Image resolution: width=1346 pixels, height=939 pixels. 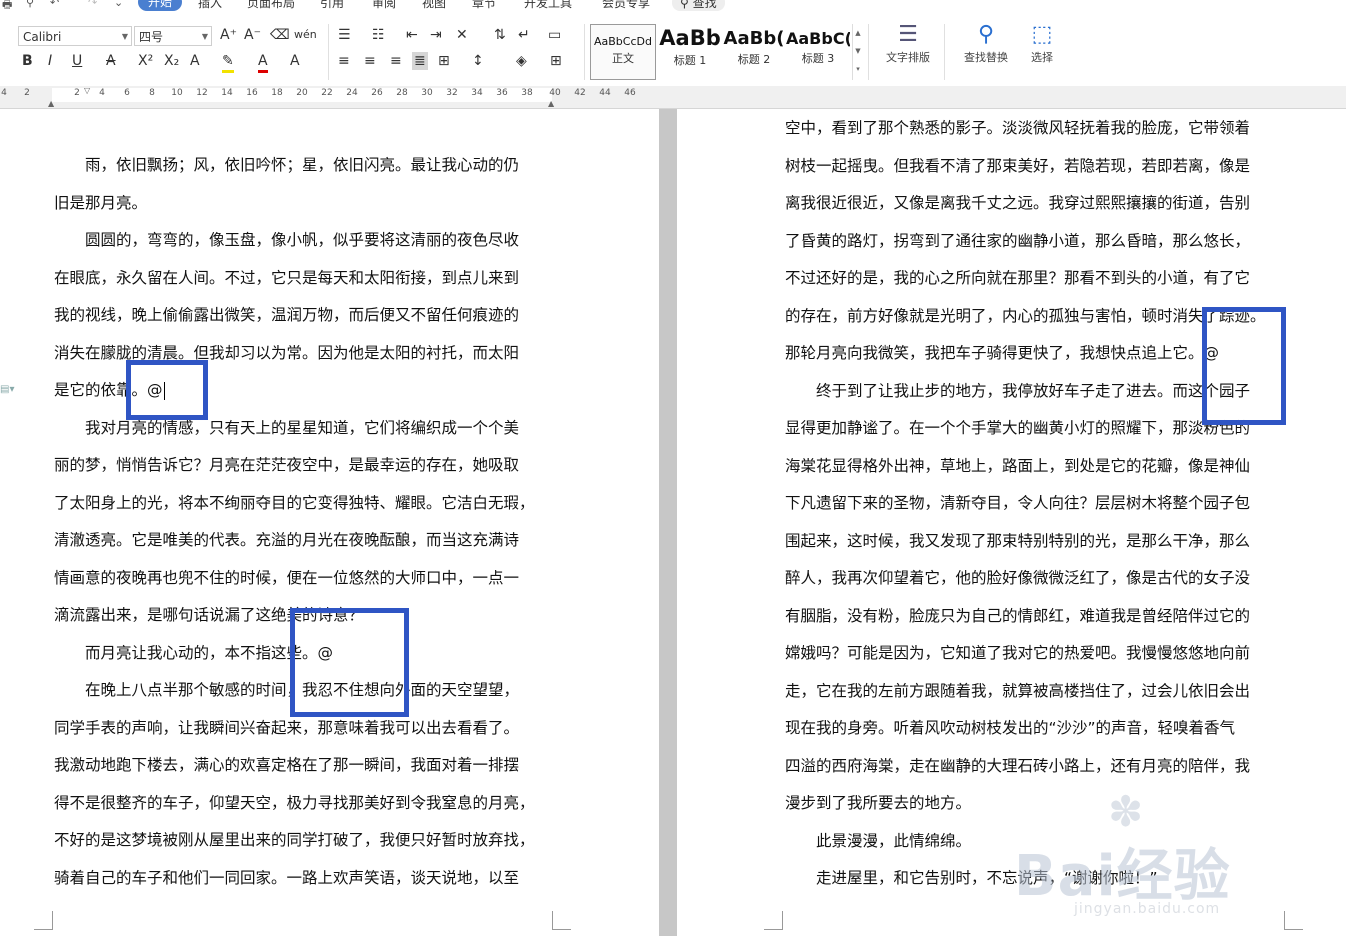 What do you see at coordinates (434, 5) in the screenshot?
I see `tab-view: 视图` at bounding box center [434, 5].